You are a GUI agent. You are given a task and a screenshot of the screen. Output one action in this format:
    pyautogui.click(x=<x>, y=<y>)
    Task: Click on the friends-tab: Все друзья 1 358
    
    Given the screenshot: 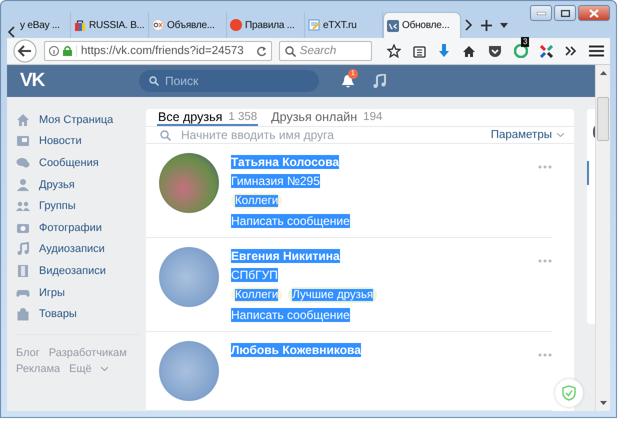 What is the action you would take?
    pyautogui.click(x=207, y=117)
    